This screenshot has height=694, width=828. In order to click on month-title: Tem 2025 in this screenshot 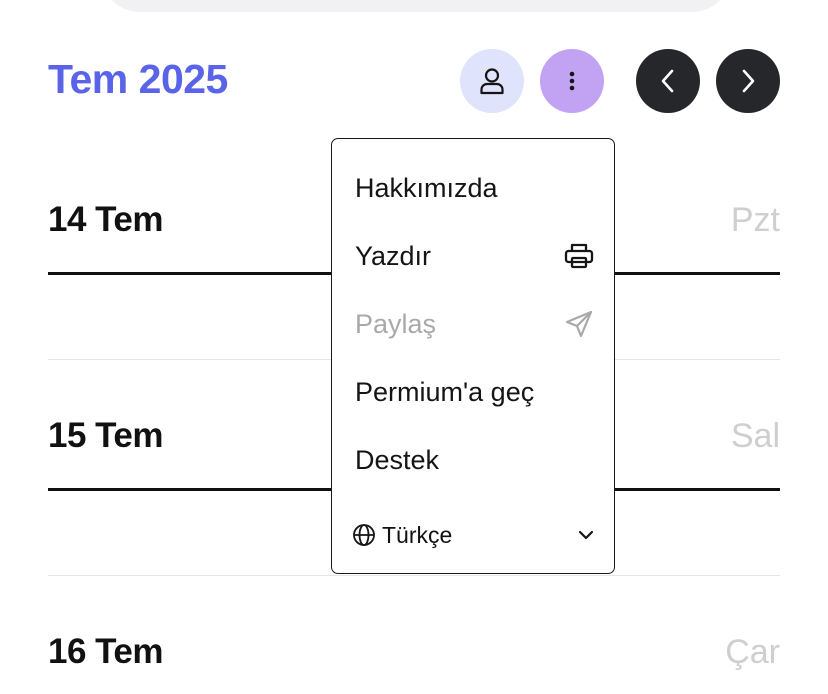, I will do `click(138, 79)`.